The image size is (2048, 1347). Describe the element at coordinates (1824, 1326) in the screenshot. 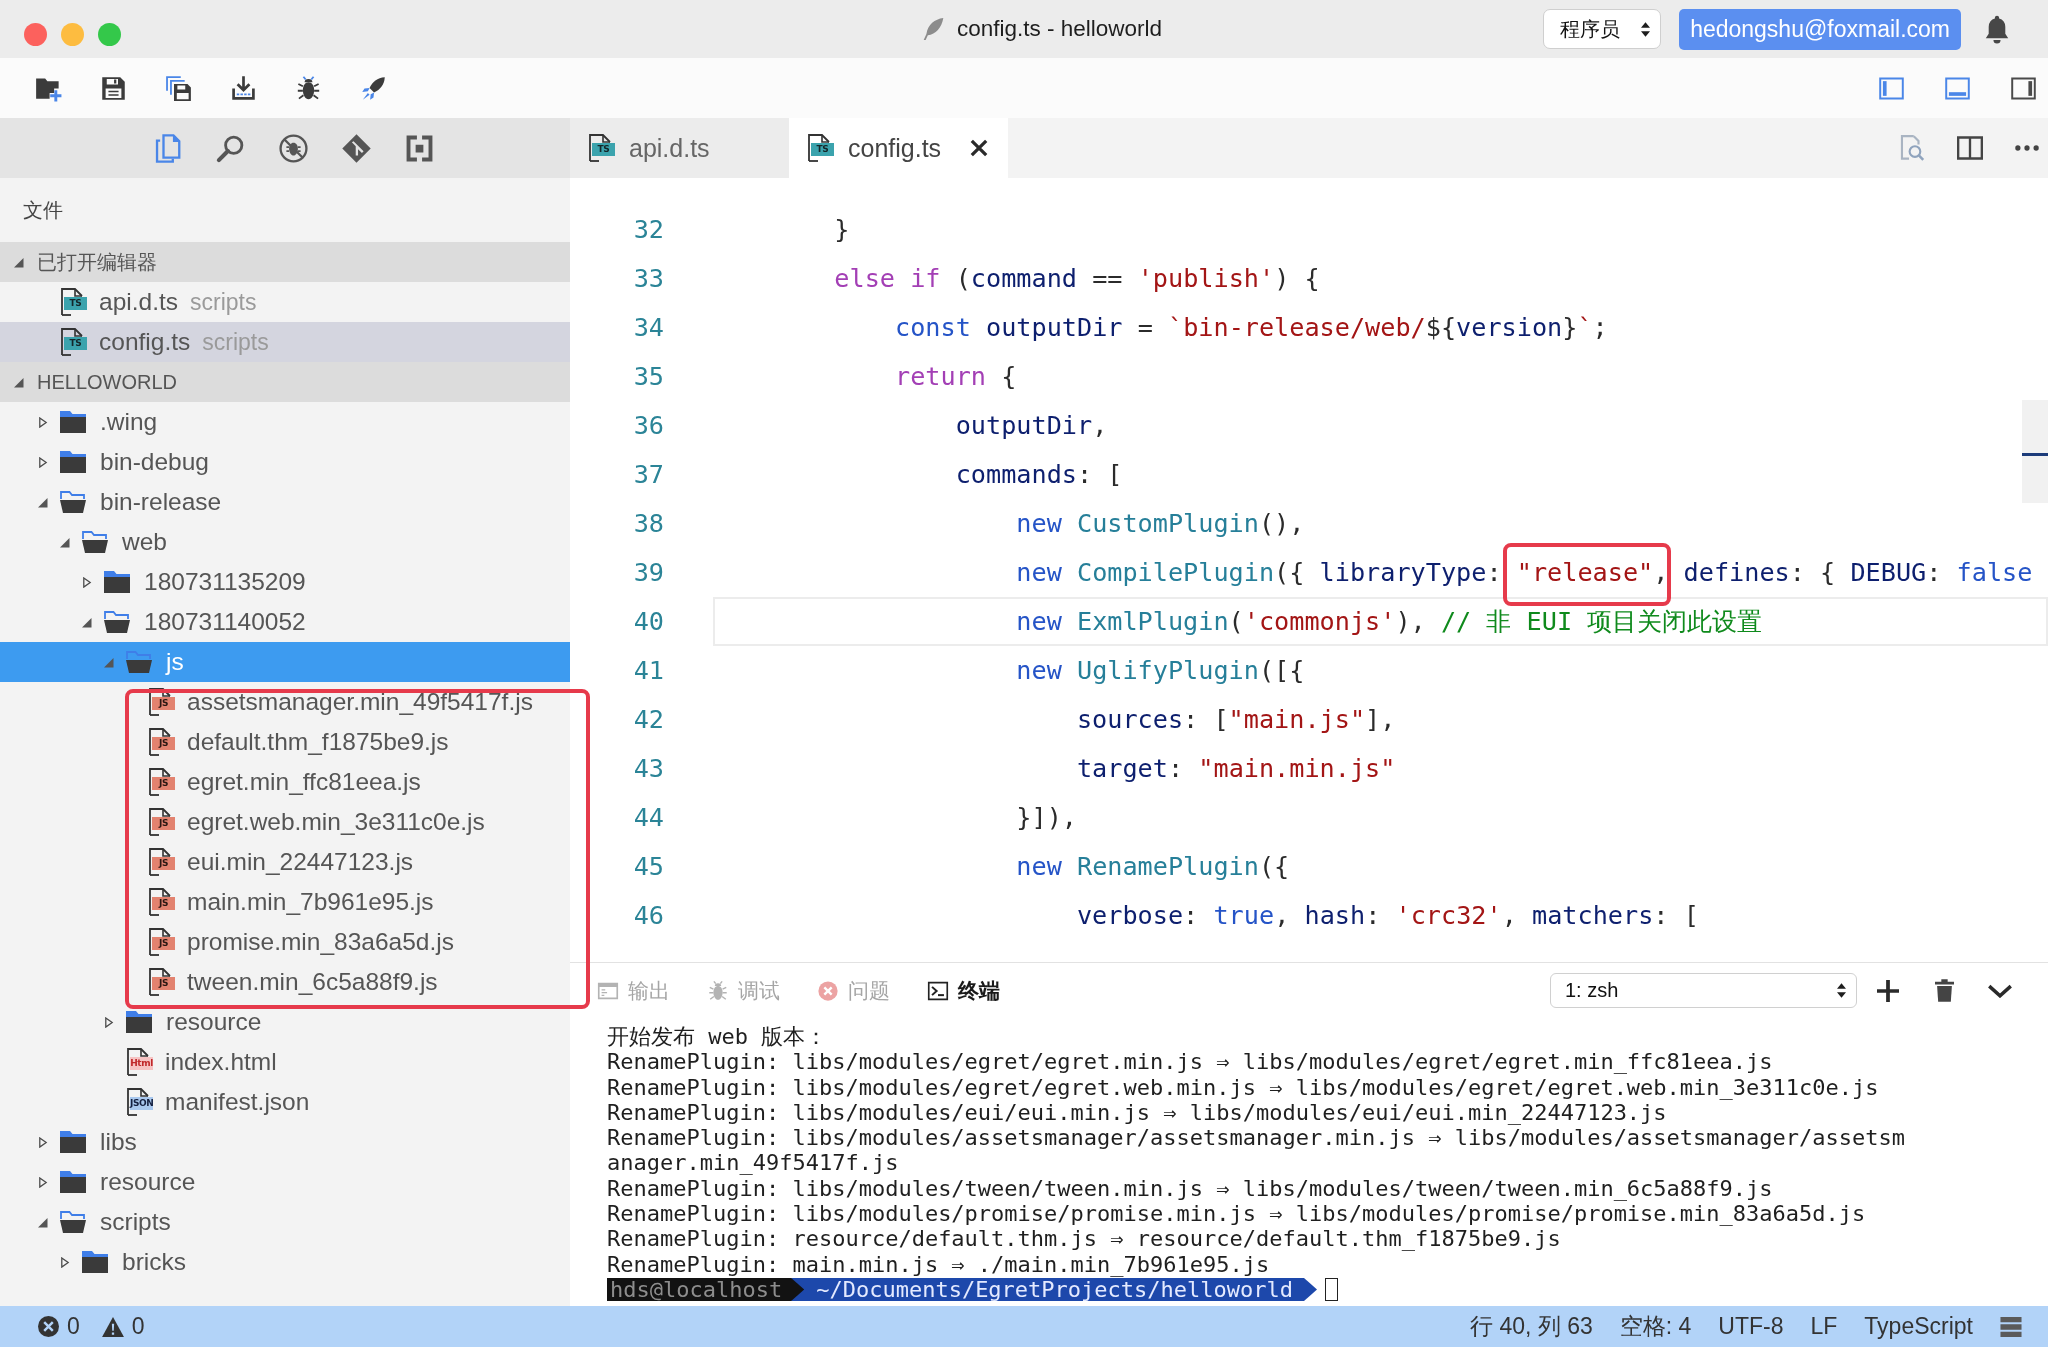

I see `line-ending: LF` at that location.